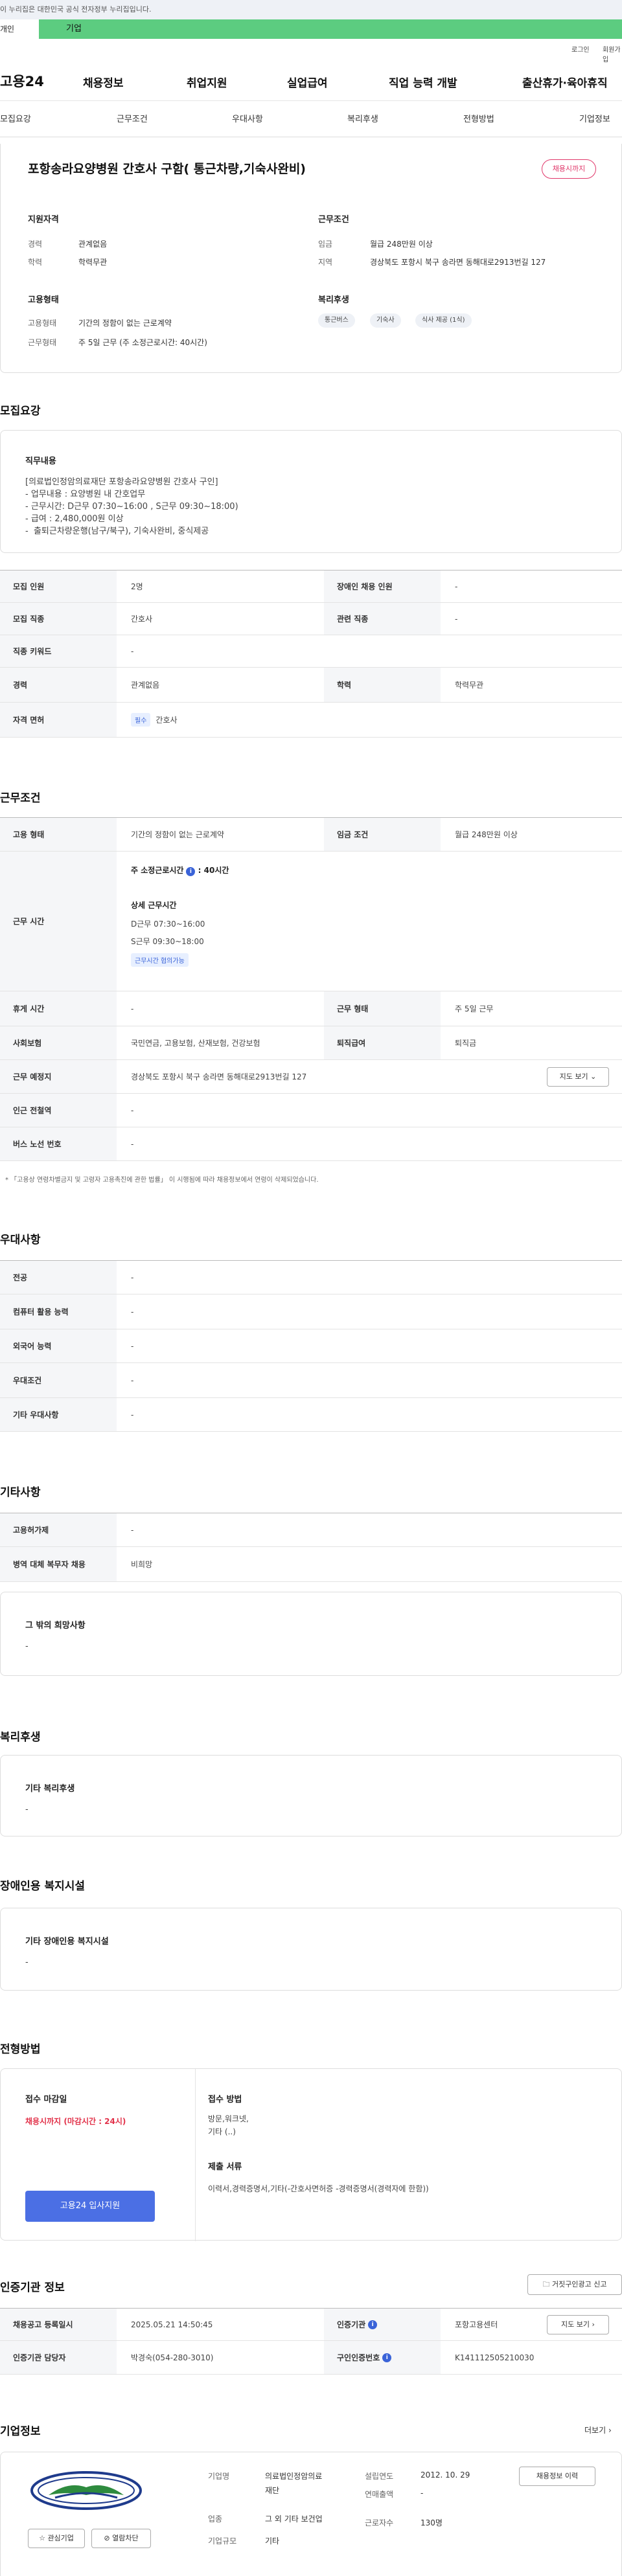  Describe the element at coordinates (578, 2324) in the screenshot. I see `cert-map-button: 지도 보기 ›` at that location.